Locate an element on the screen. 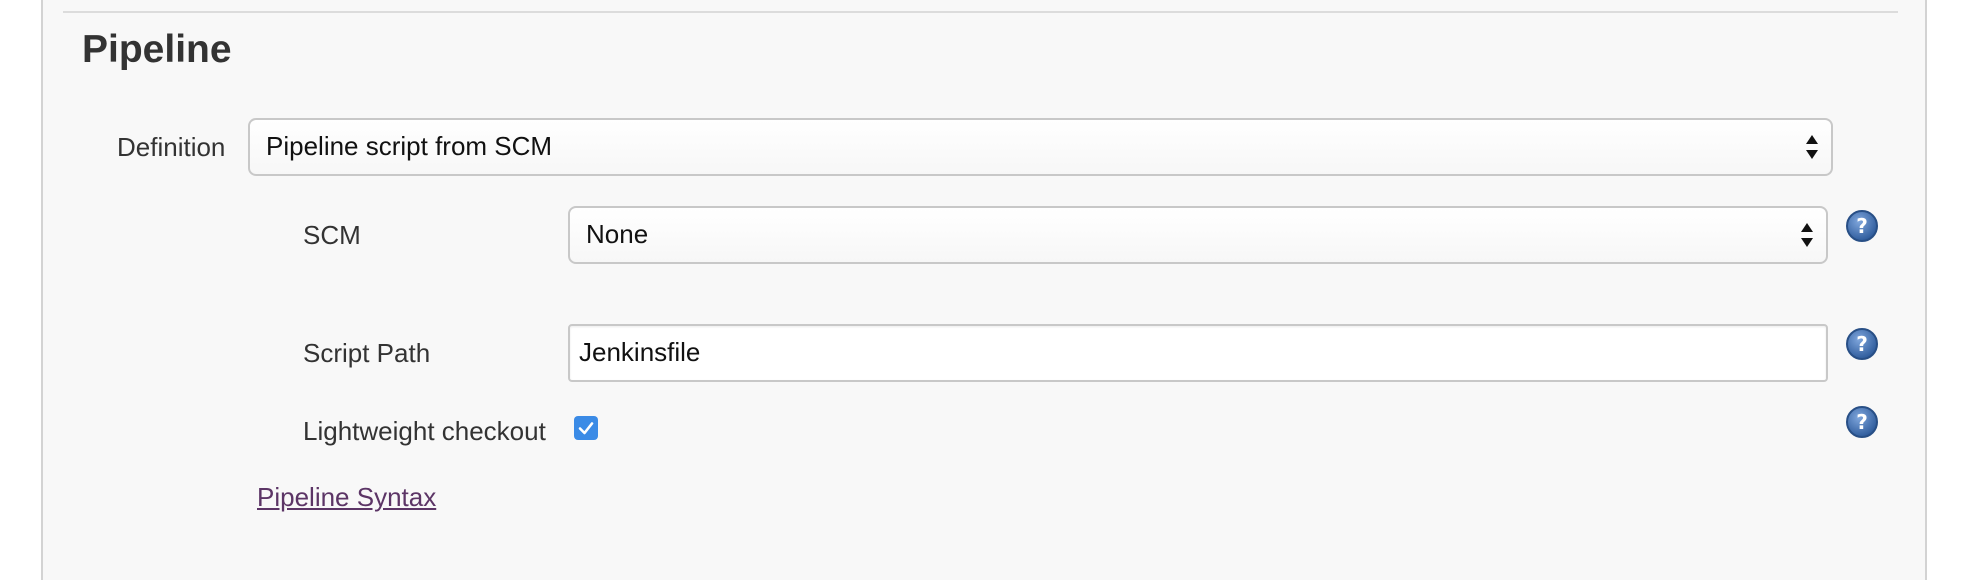 The width and height of the screenshot is (1968, 580). script-path-label: Script Path is located at coordinates (367, 353).